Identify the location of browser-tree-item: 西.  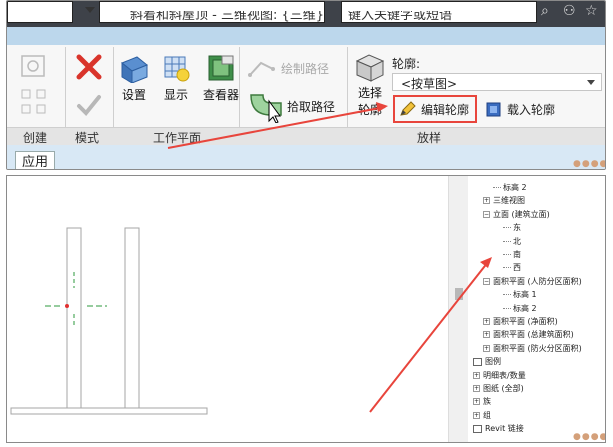
(512, 267).